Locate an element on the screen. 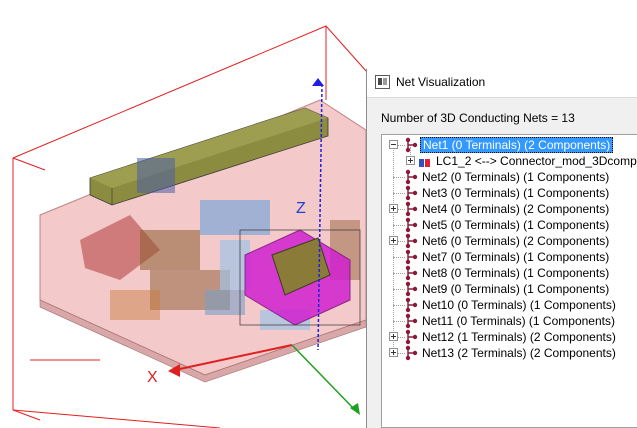 The height and width of the screenshot is (428, 637). net-tree-item: Net4 (0 Terminals) (2 Components) is located at coordinates (509, 209).